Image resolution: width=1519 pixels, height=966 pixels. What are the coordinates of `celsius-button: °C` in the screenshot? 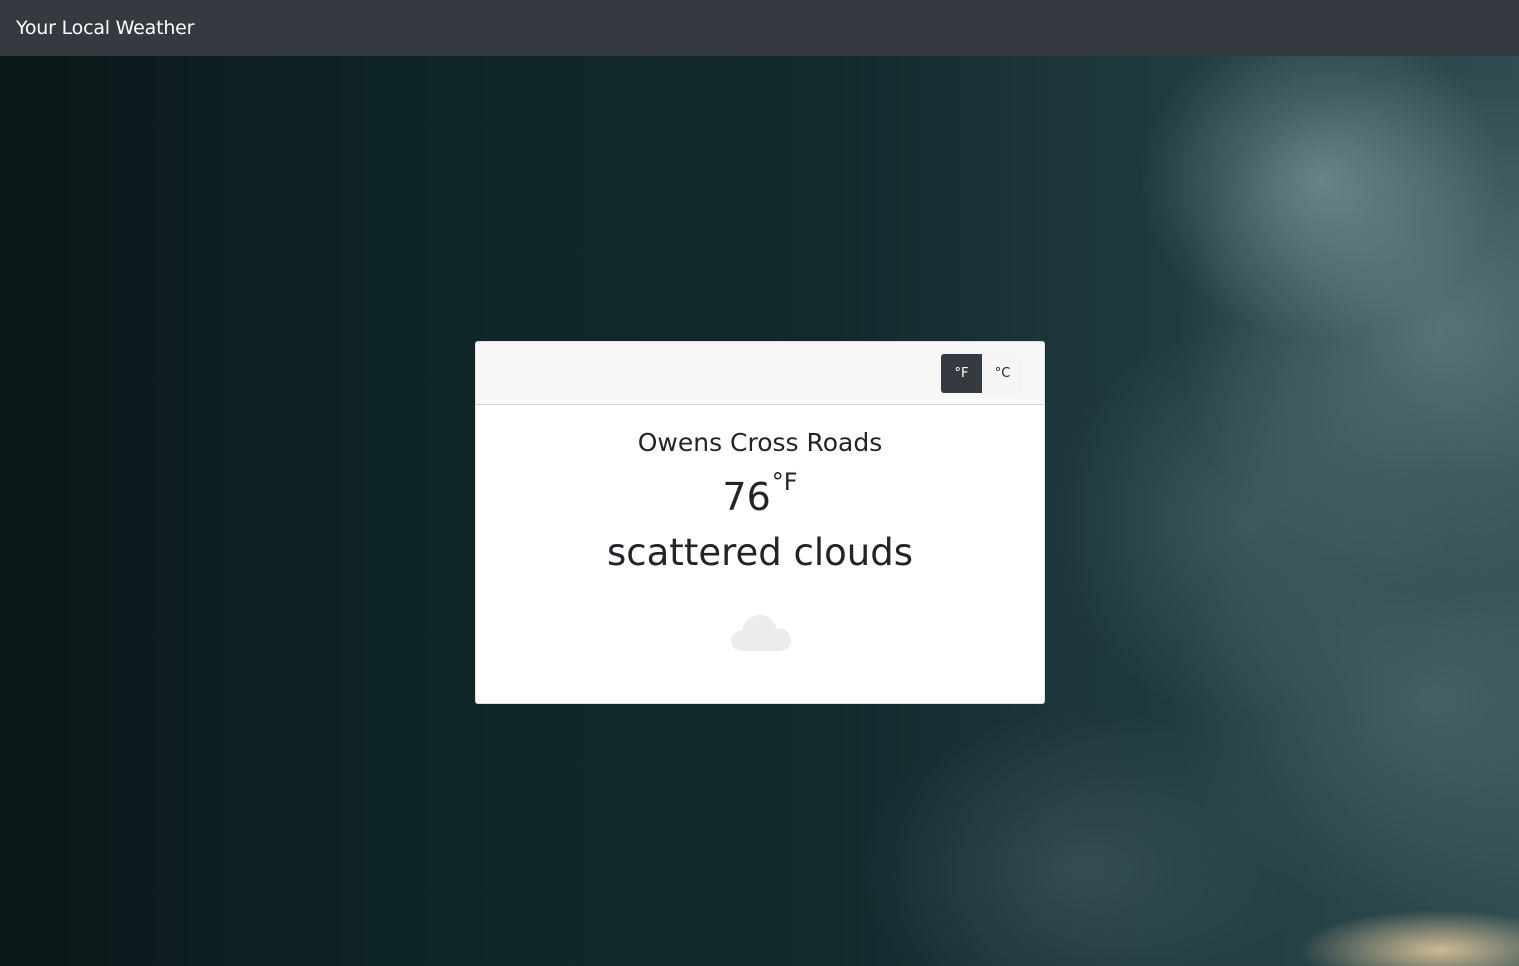 It's located at (1002, 373).